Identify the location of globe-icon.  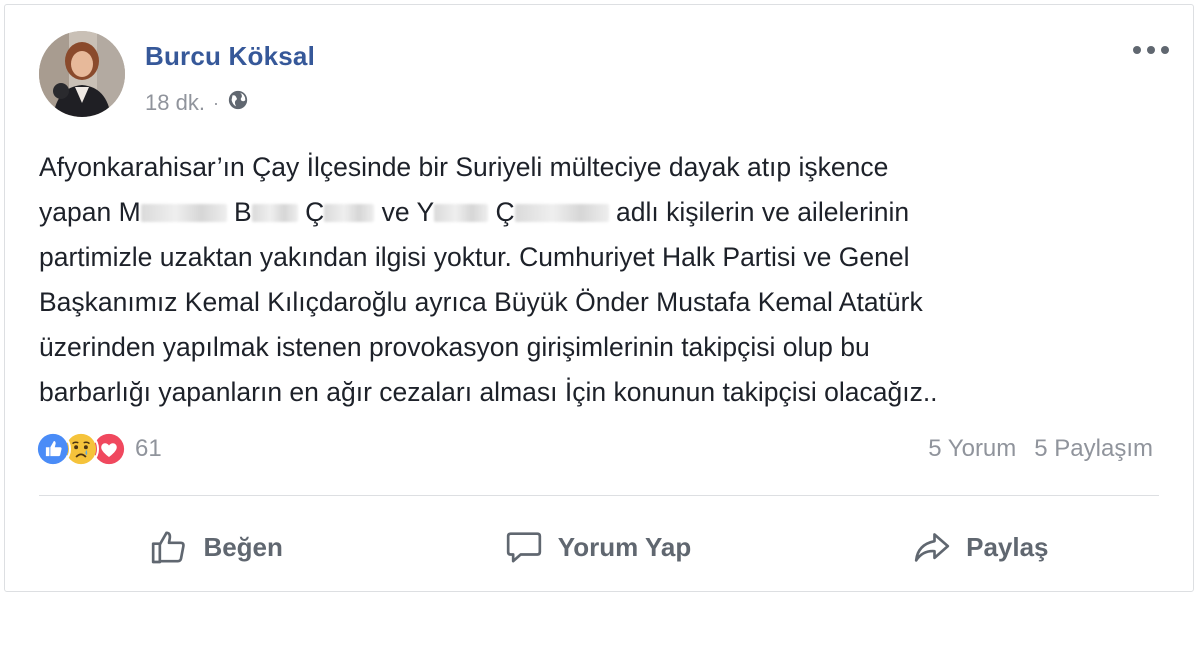
(238, 103).